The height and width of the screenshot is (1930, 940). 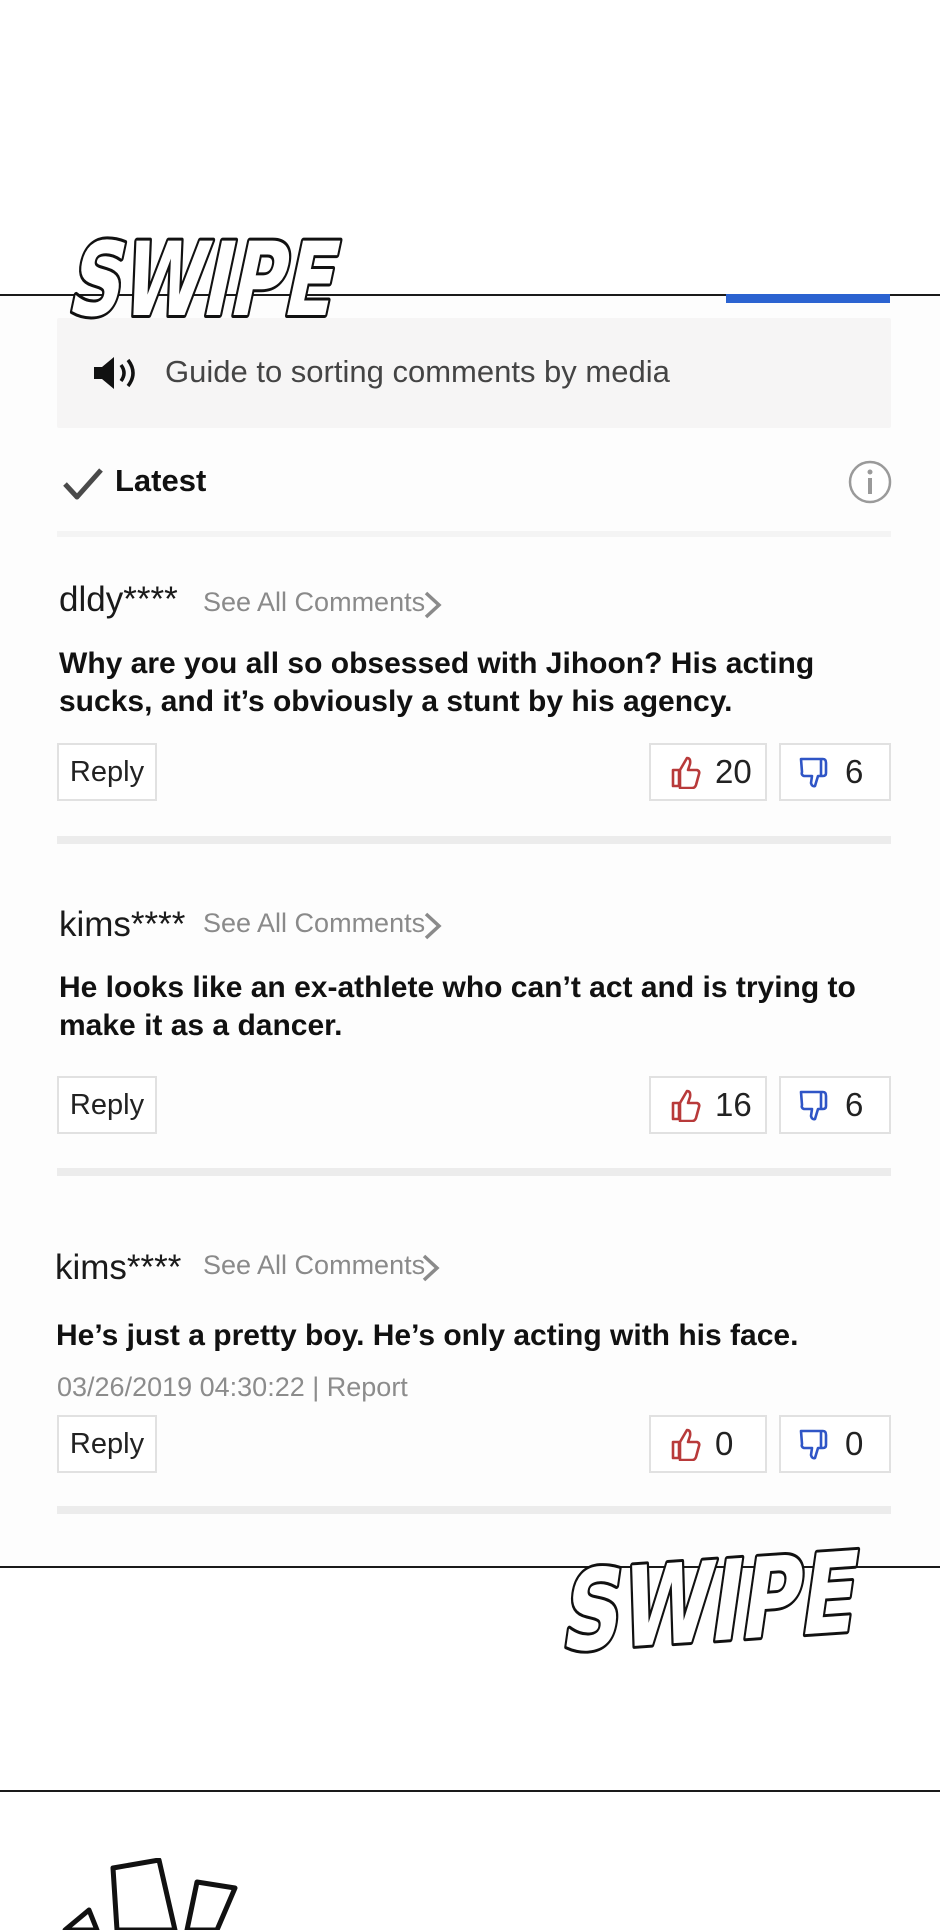 What do you see at coordinates (181, 1387) in the screenshot?
I see `comment-timestamp: 03/26/2019 04:30:22` at bounding box center [181, 1387].